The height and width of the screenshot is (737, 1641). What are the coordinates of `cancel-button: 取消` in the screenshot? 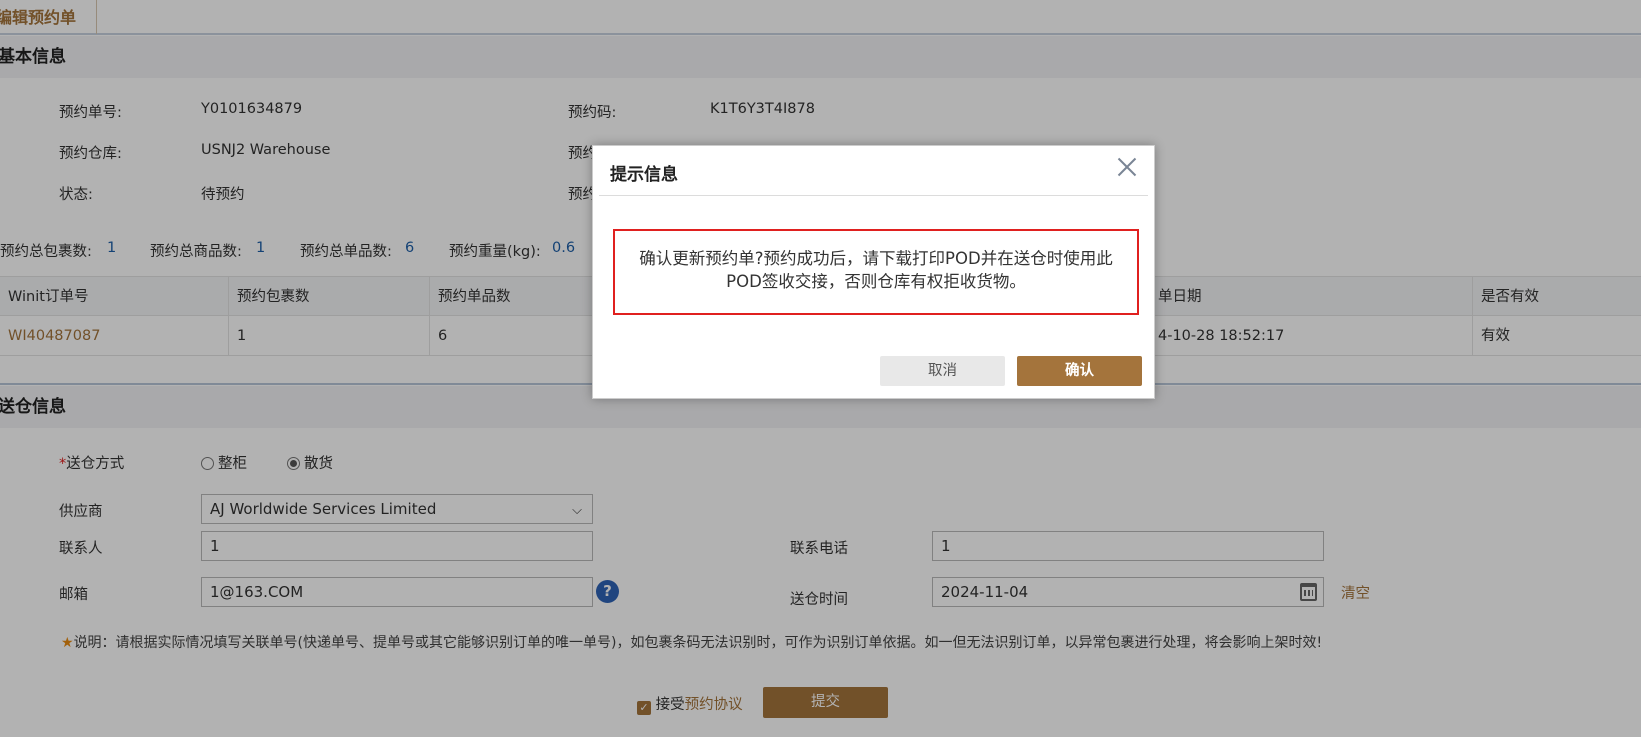 It's located at (942, 371).